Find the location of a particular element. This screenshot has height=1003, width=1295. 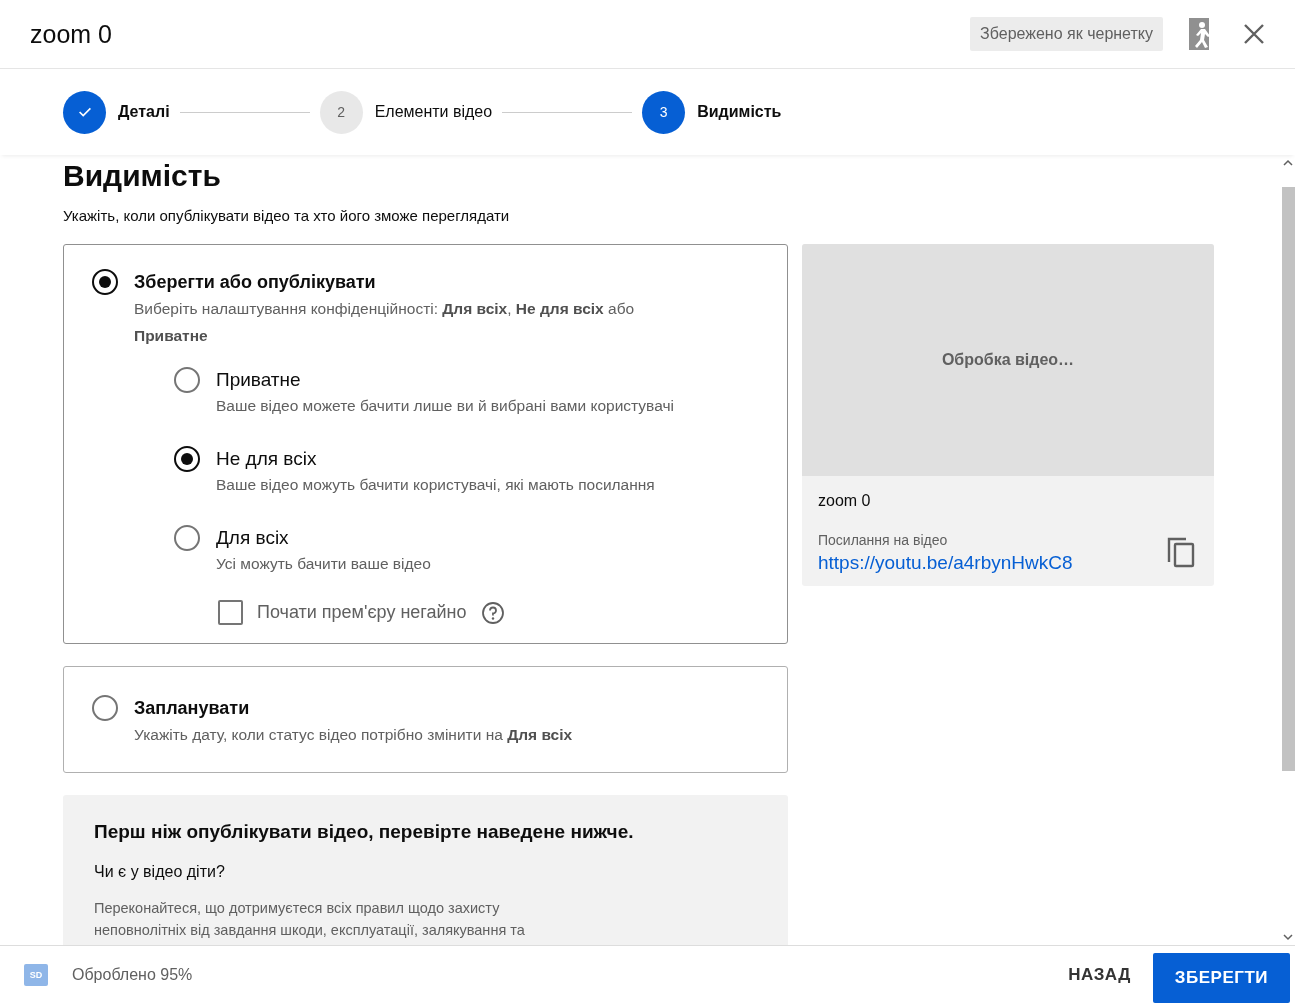

option-title: Запланувати is located at coordinates (192, 708).